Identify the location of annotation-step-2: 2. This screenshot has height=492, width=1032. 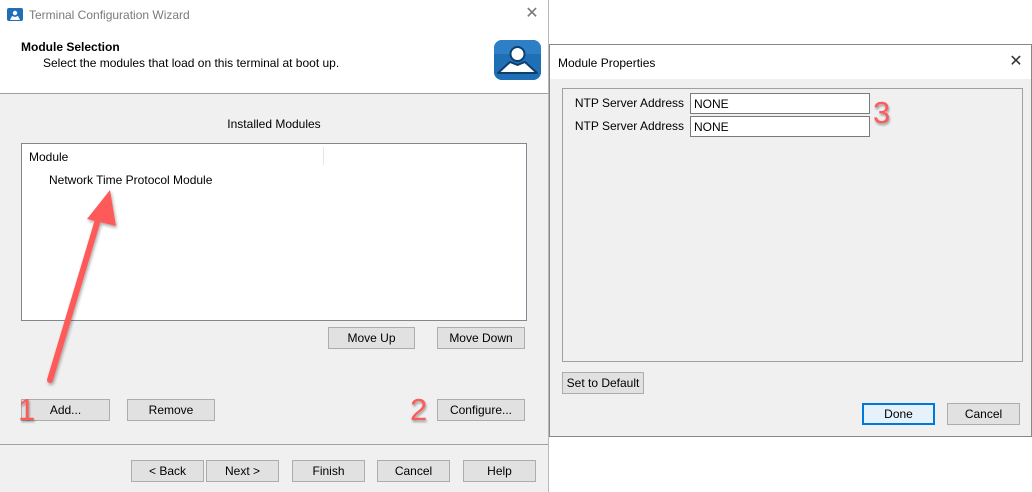
(419, 409).